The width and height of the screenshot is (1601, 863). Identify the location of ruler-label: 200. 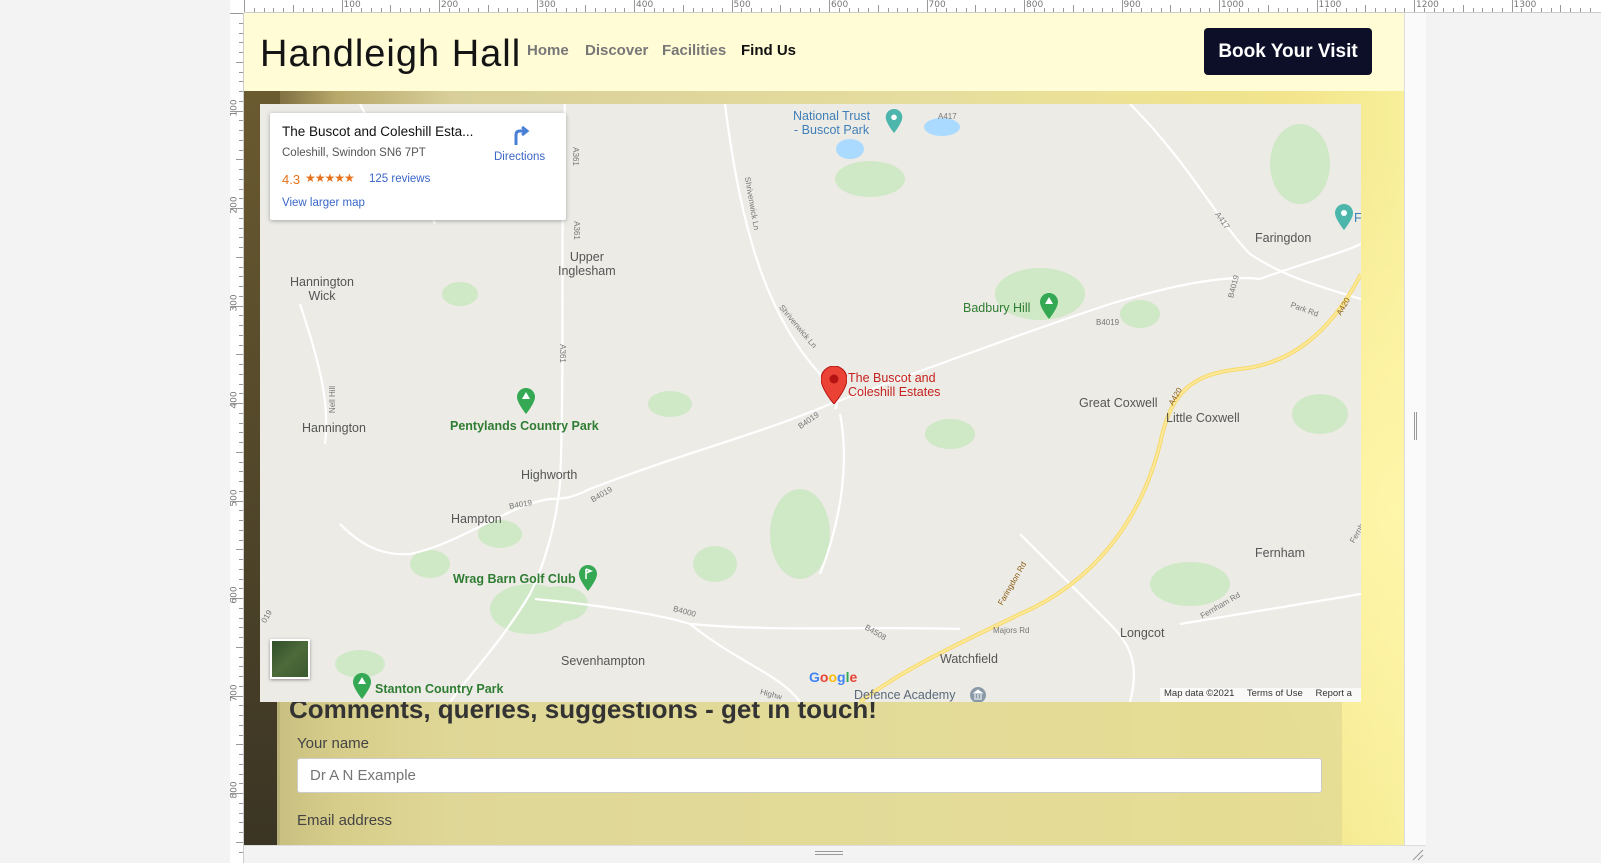
(450, 5).